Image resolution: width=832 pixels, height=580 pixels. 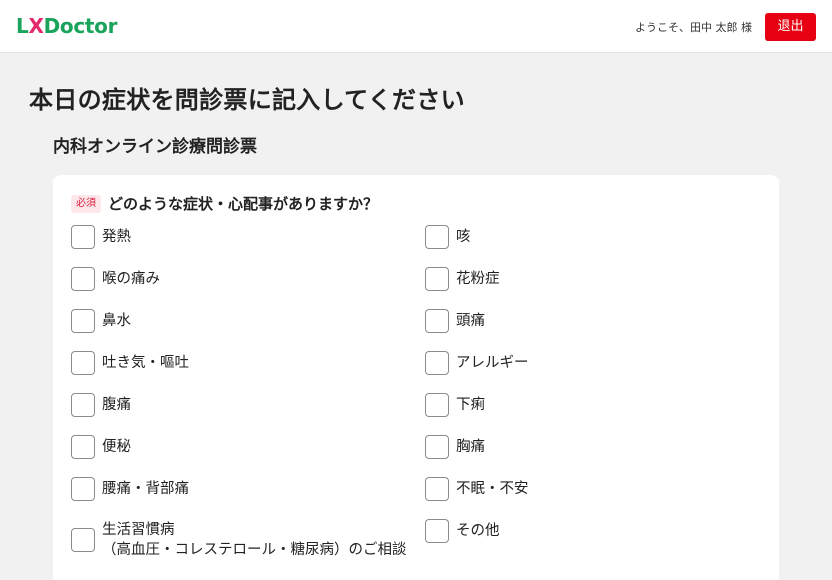 I want to click on app-header: L X Doctor ようこそ、田中 太郎 様 退出, so click(x=416, y=26).